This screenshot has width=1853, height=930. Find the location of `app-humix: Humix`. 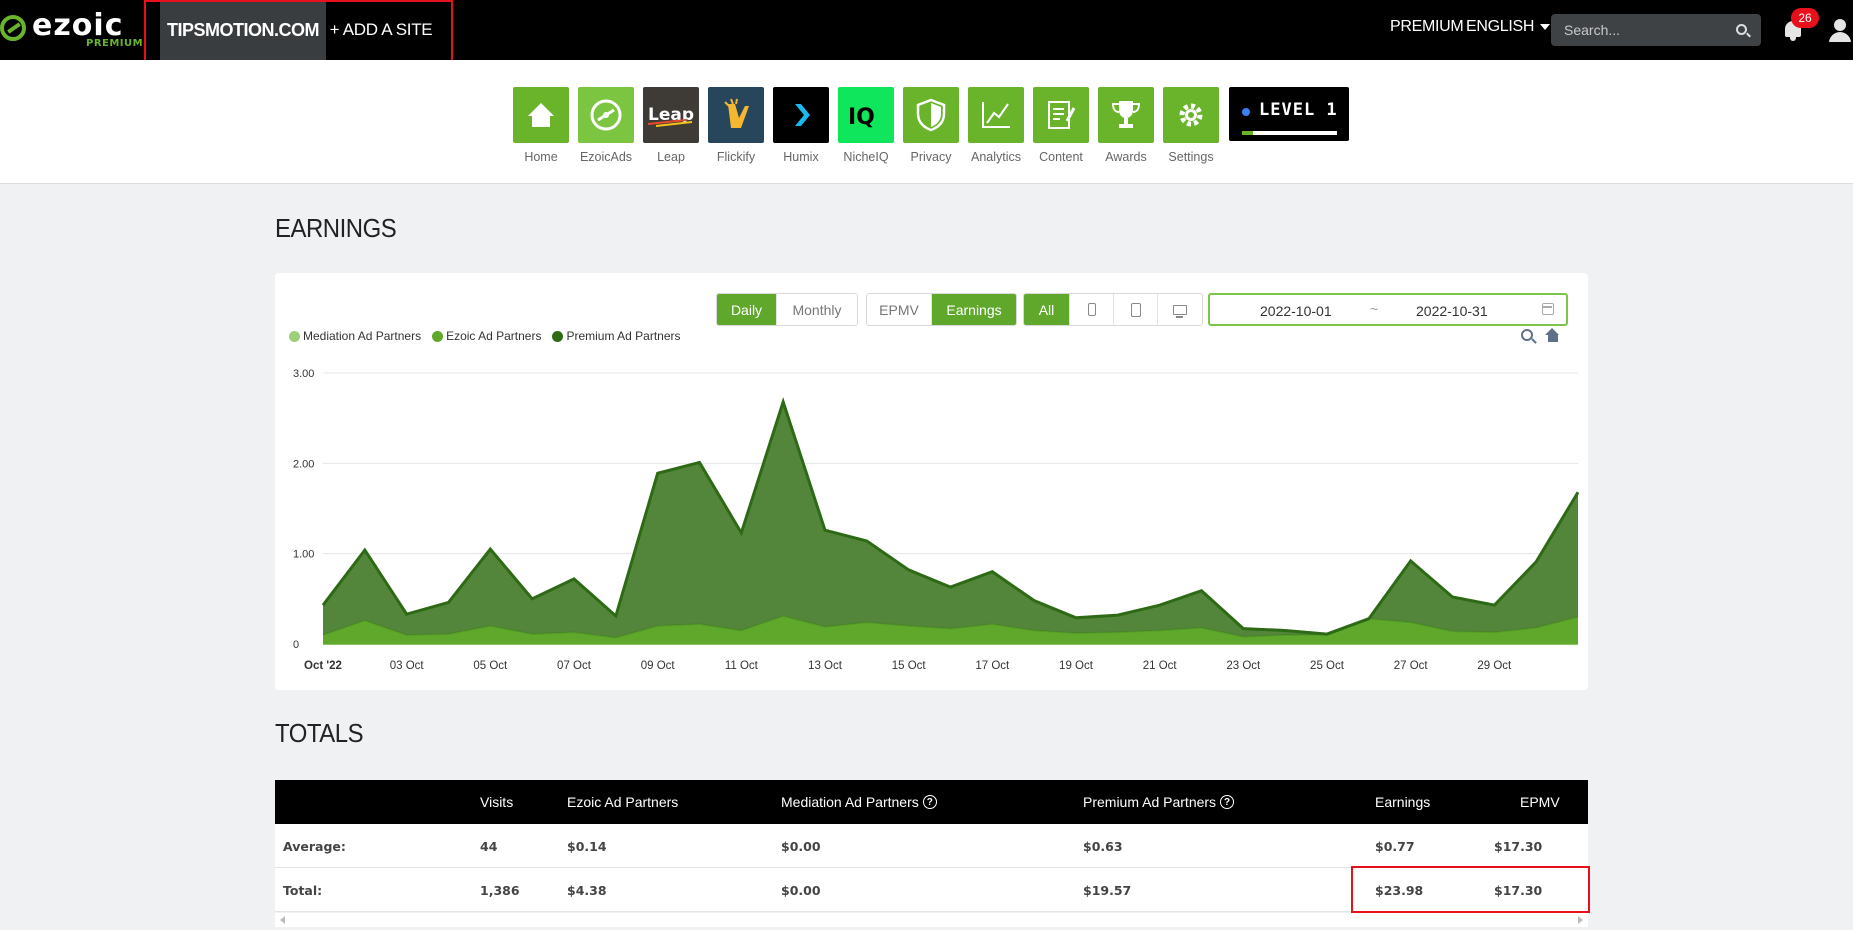

app-humix: Humix is located at coordinates (801, 125).